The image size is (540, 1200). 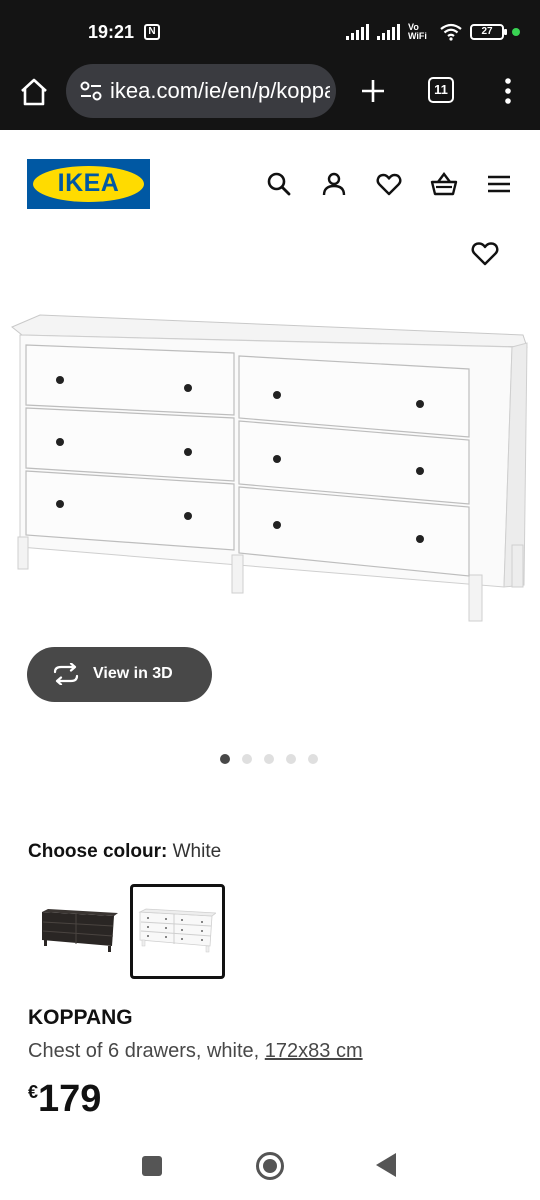 What do you see at coordinates (197, 851) in the screenshot?
I see `selected-colour-value: White` at bounding box center [197, 851].